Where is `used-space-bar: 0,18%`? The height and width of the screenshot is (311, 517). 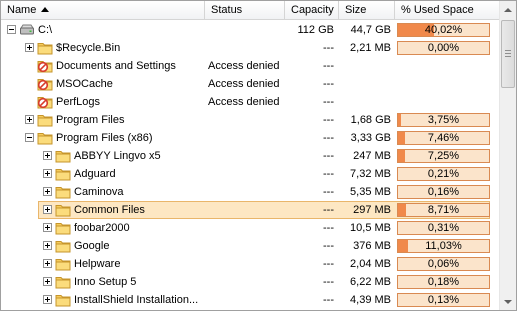
used-space-bar: 0,18% is located at coordinates (443, 282).